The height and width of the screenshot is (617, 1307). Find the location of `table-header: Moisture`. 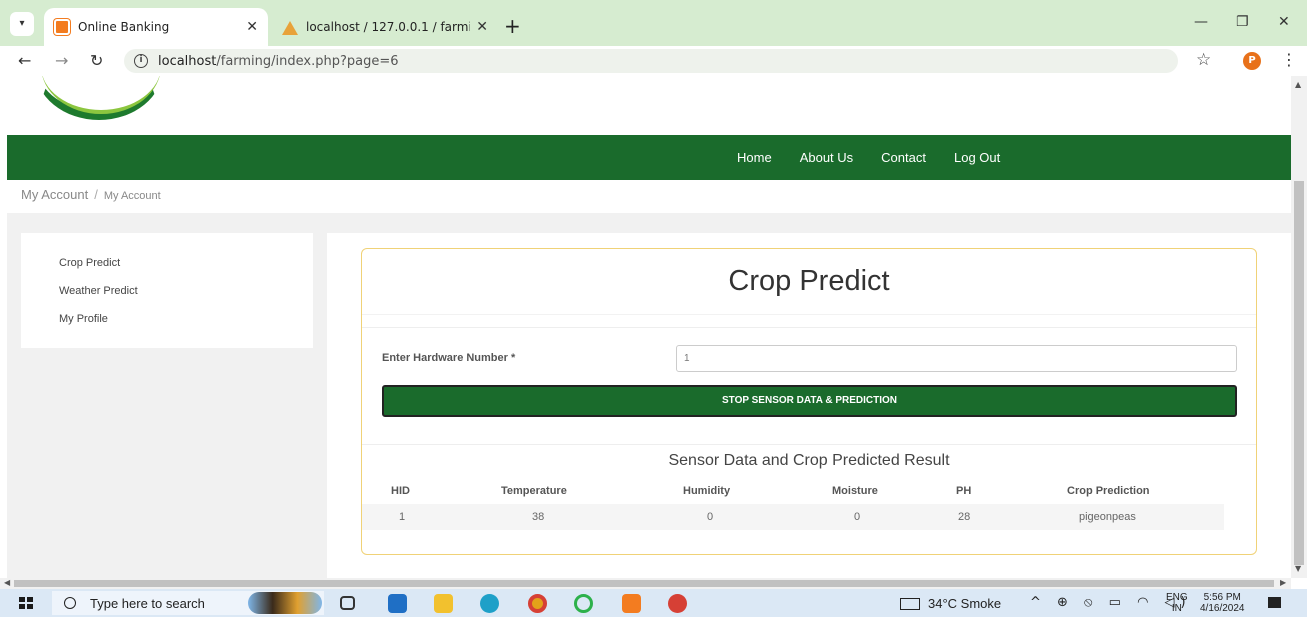

table-header: Moisture is located at coordinates (855, 491).